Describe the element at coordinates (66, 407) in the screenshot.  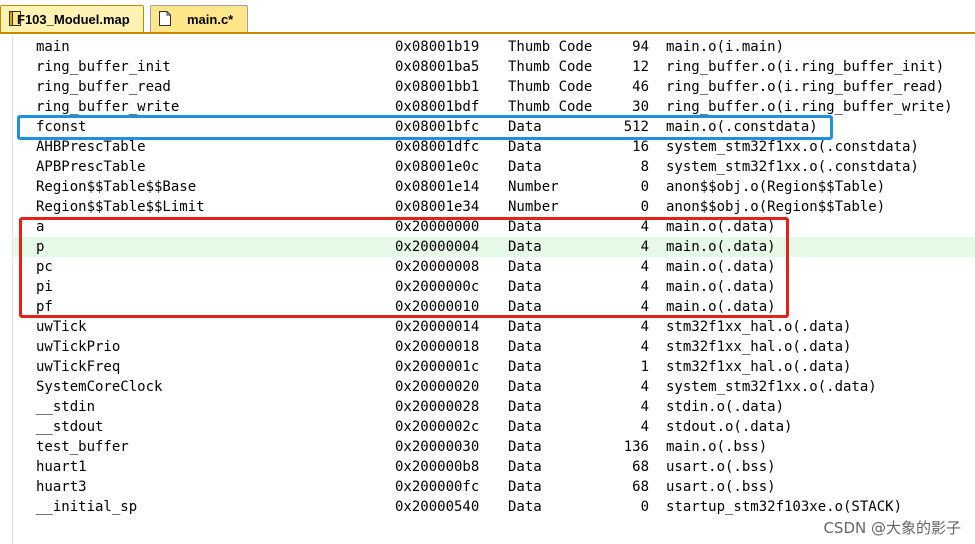
I see `symbol-name: __stdin` at that location.